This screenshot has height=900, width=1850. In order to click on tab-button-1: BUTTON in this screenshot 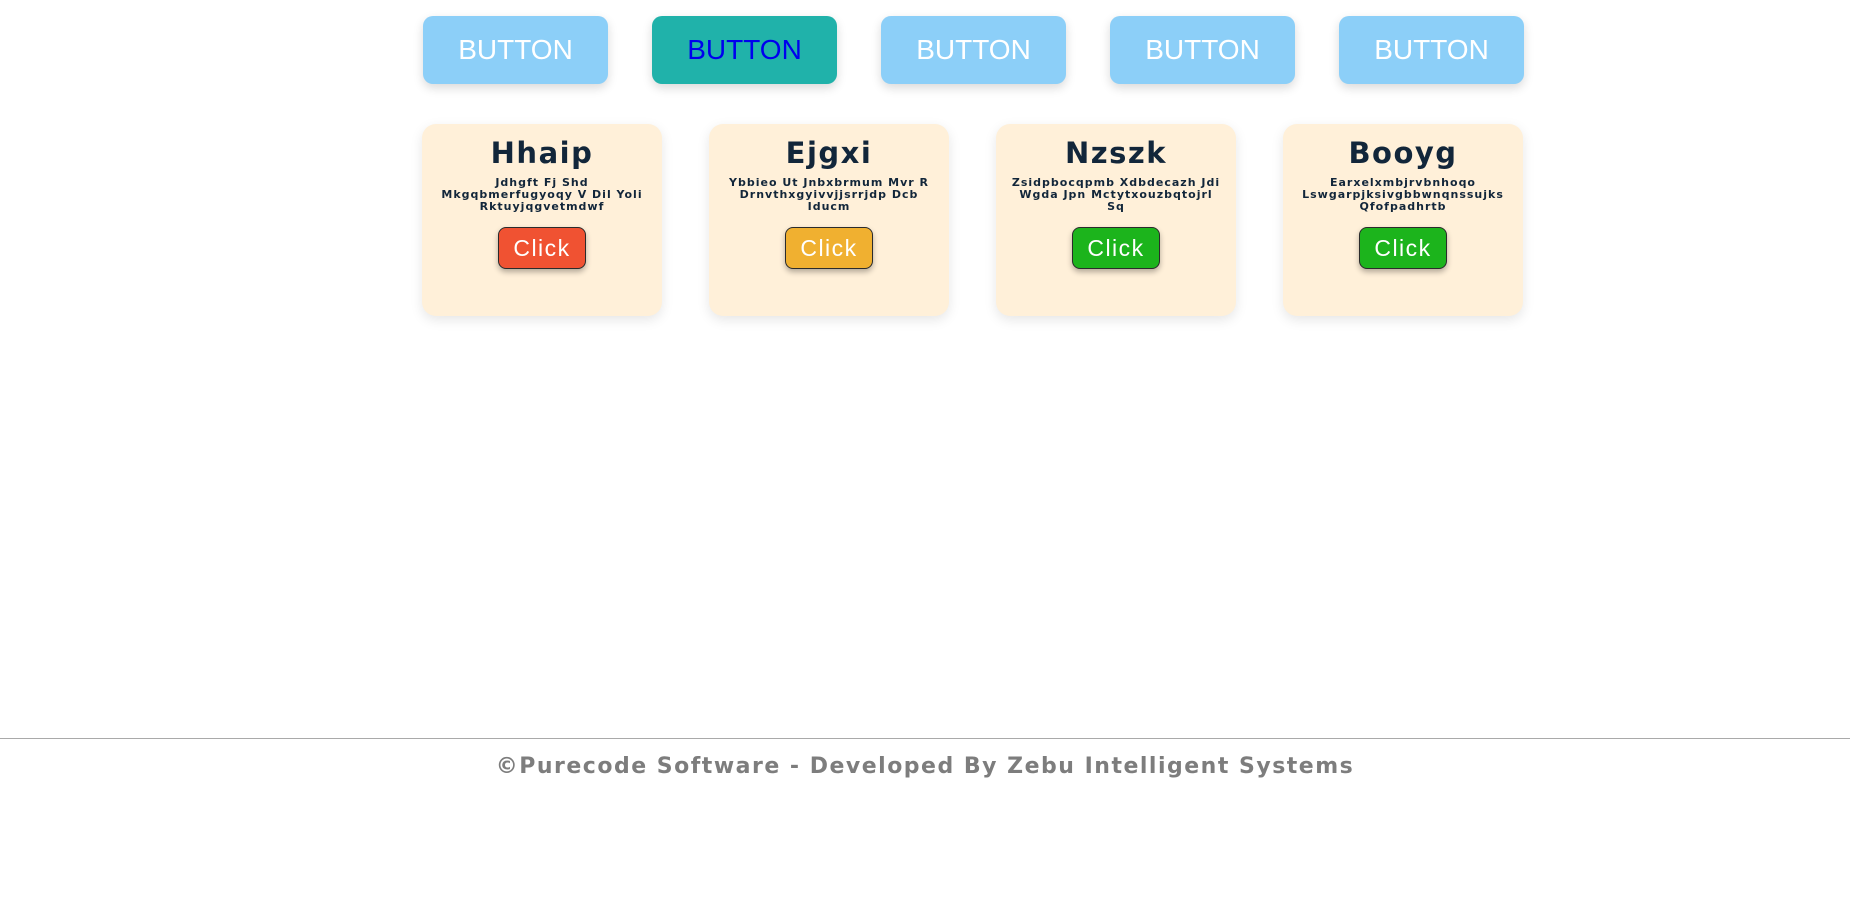, I will do `click(515, 50)`.